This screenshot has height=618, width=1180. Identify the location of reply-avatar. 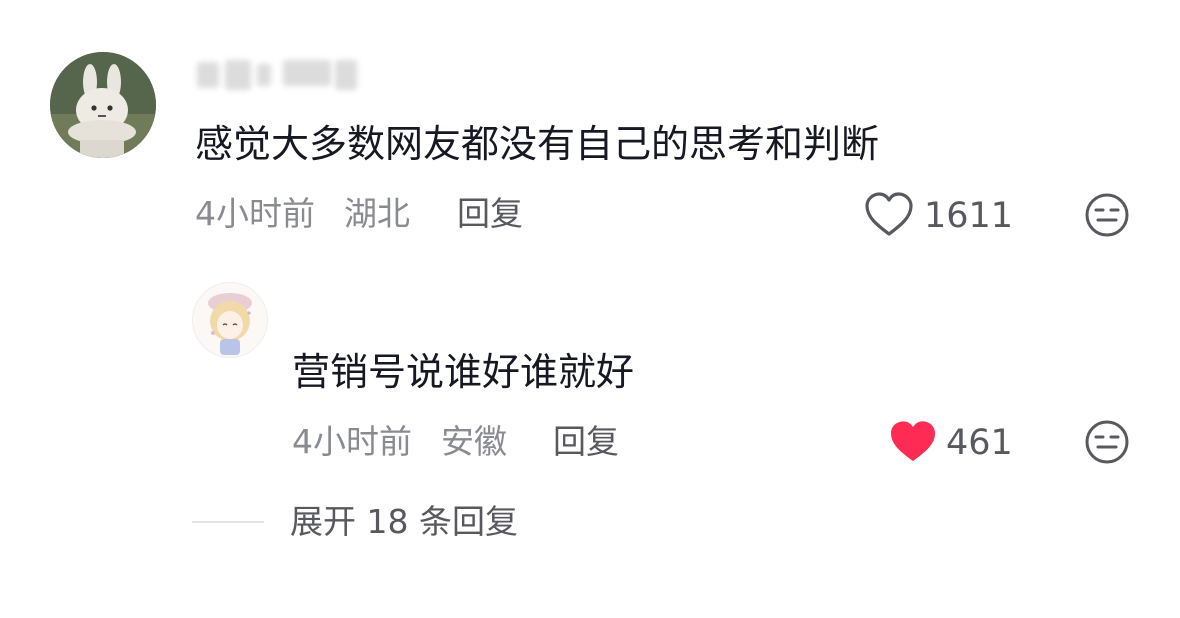
(230, 320).